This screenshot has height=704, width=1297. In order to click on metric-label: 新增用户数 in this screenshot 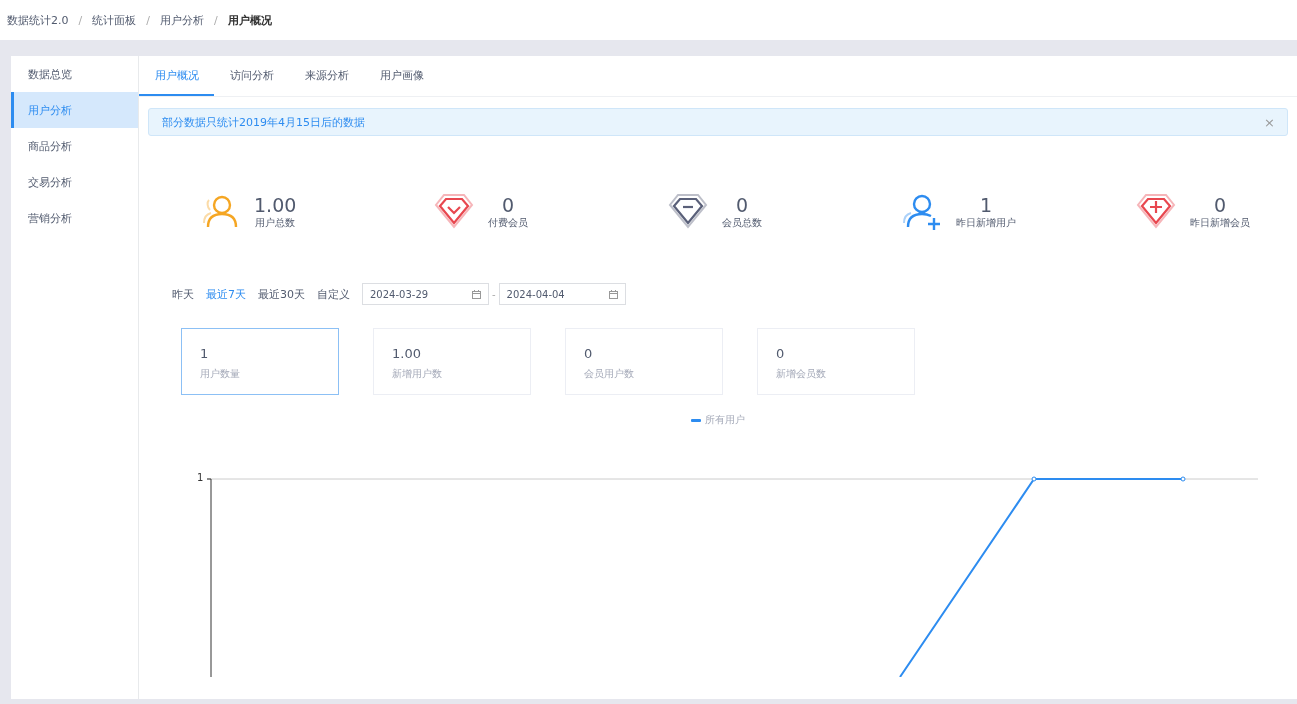, I will do `click(417, 374)`.